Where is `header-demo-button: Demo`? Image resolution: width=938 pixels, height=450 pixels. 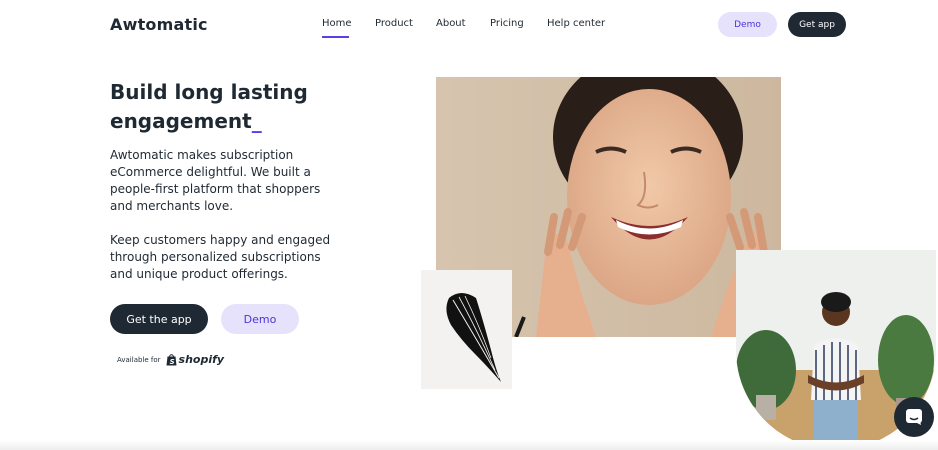 header-demo-button: Demo is located at coordinates (747, 24).